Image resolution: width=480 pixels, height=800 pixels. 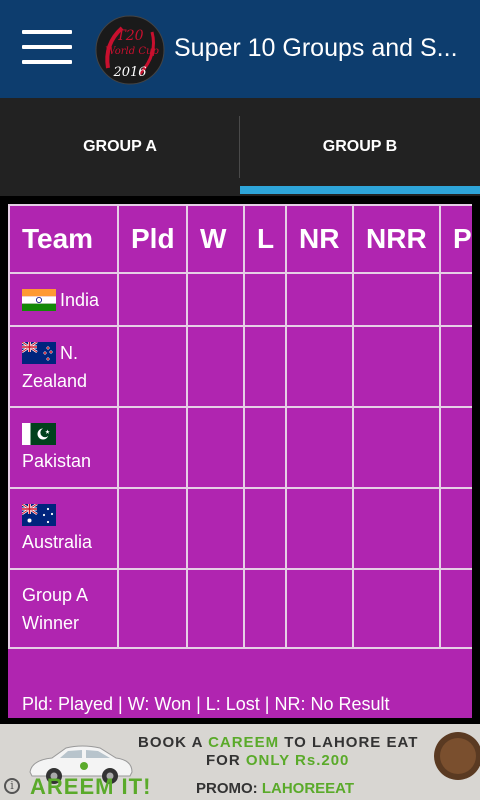 I want to click on team-cell-group-a-winner: Group A Winner, so click(x=63, y=608).